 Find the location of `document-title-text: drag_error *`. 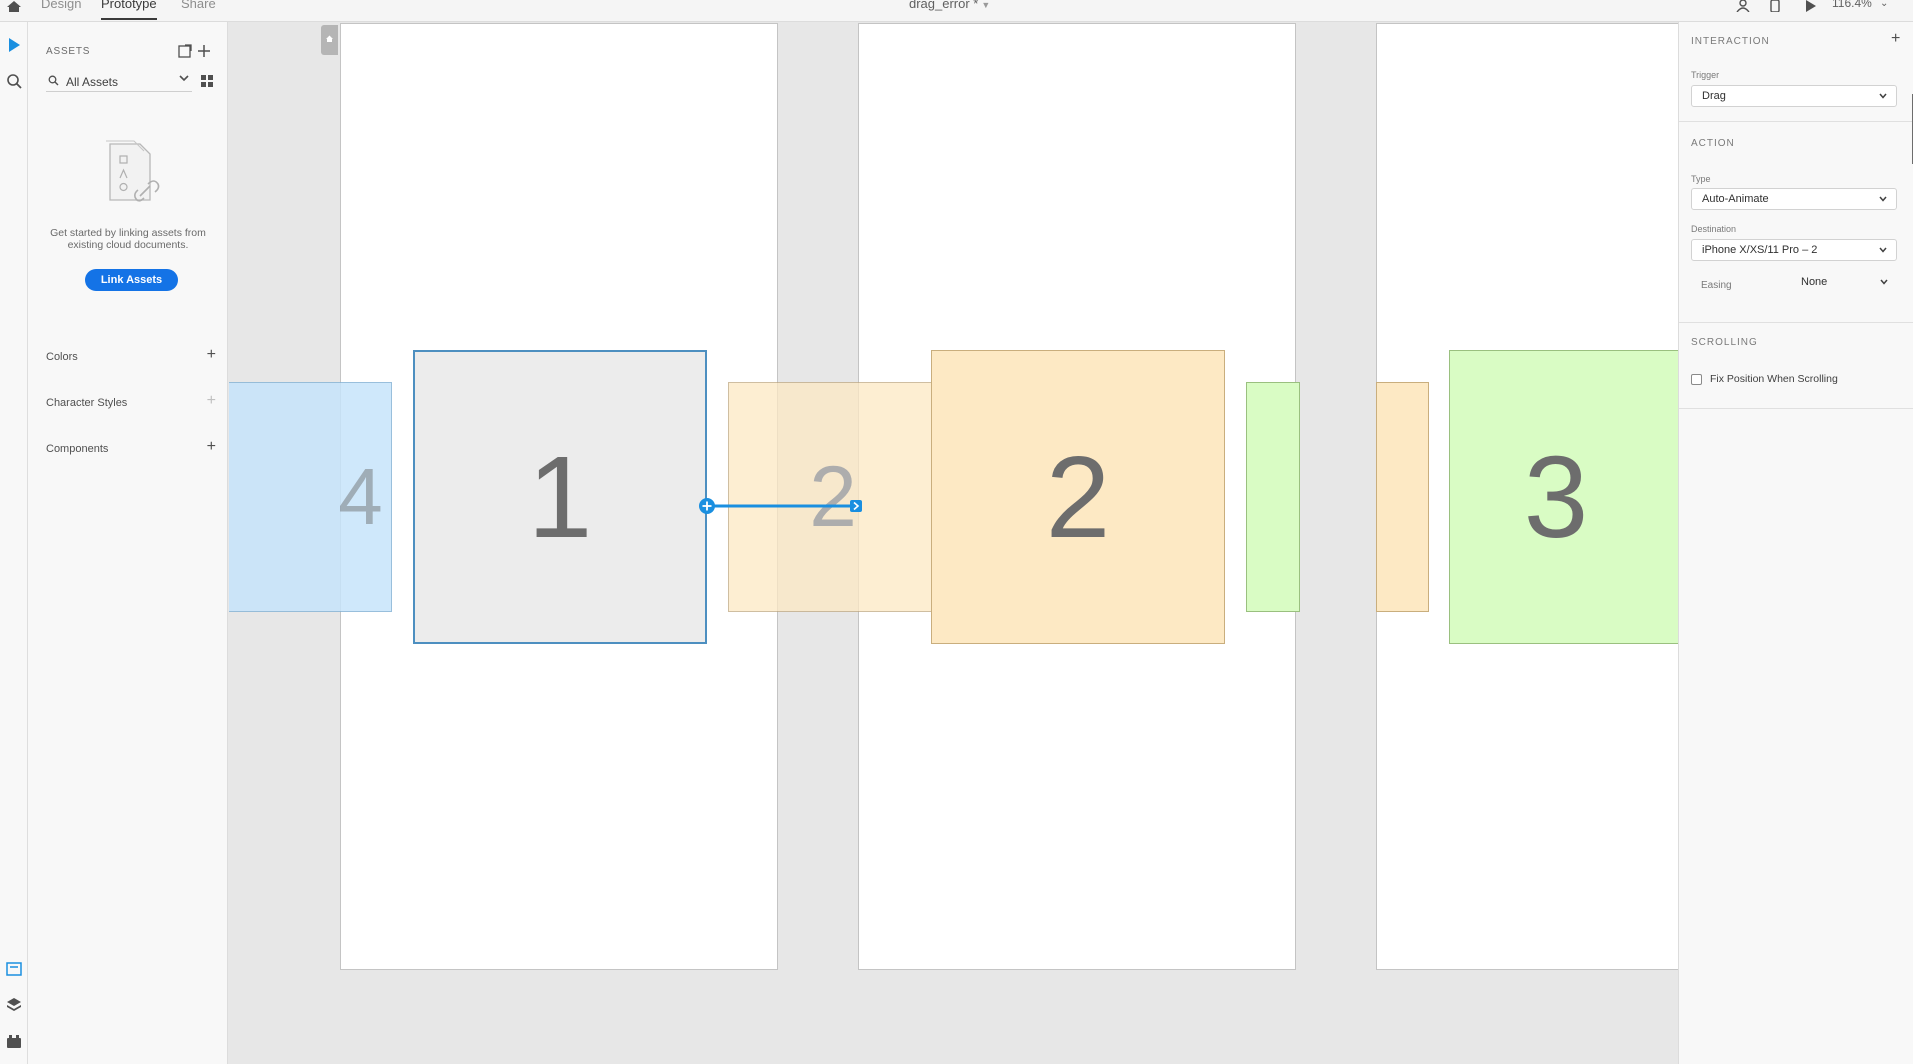

document-title-text: drag_error * is located at coordinates (944, 5).